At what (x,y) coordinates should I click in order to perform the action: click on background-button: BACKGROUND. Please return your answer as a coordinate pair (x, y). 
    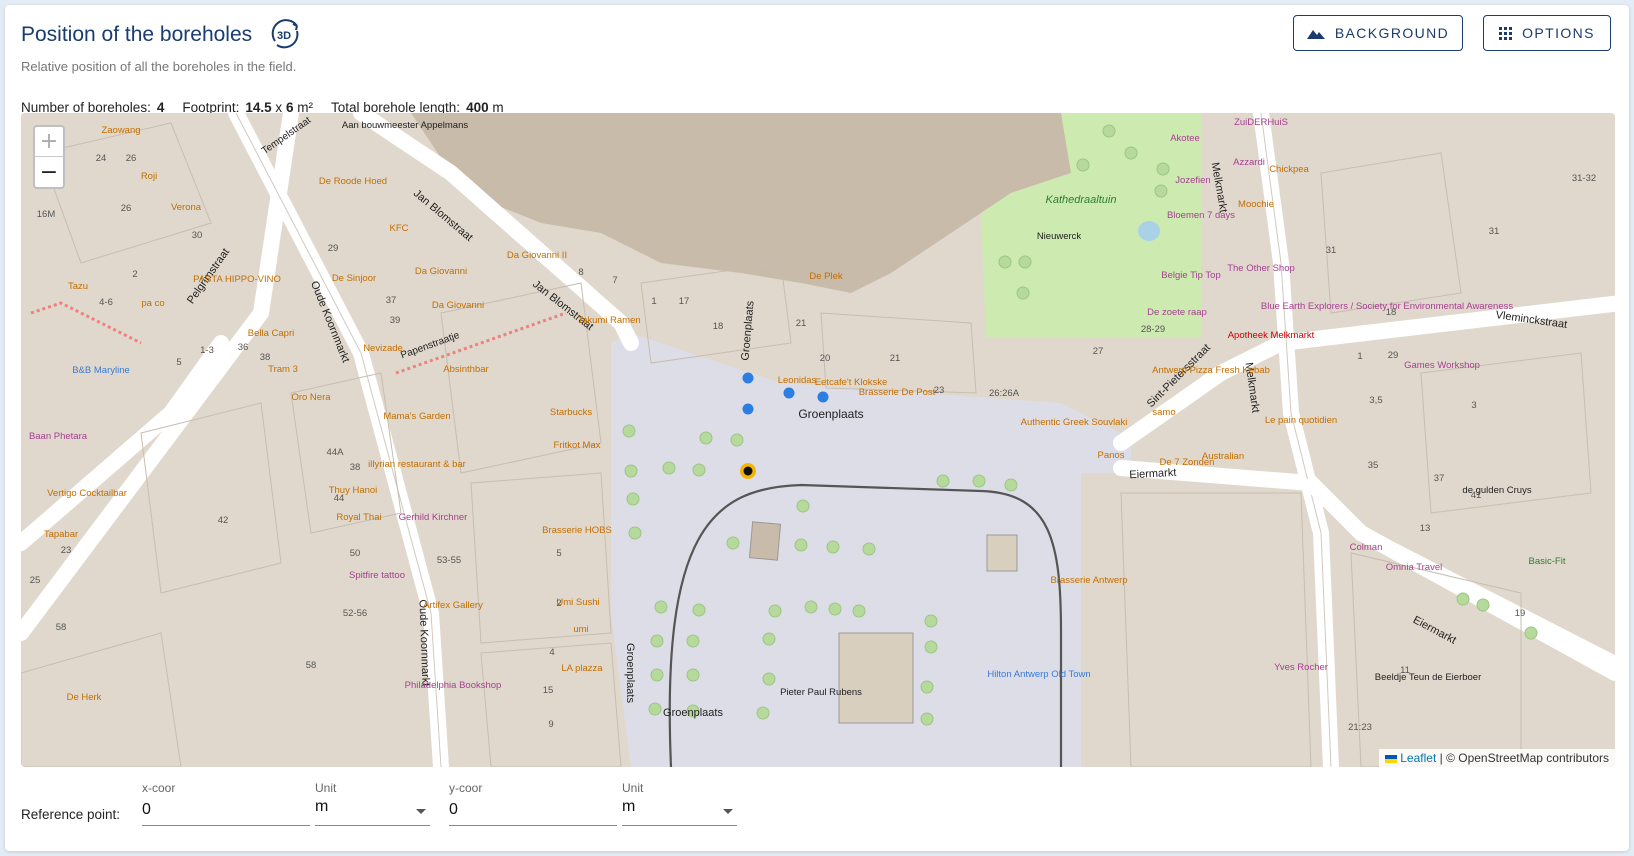
    Looking at the image, I should click on (1378, 33).